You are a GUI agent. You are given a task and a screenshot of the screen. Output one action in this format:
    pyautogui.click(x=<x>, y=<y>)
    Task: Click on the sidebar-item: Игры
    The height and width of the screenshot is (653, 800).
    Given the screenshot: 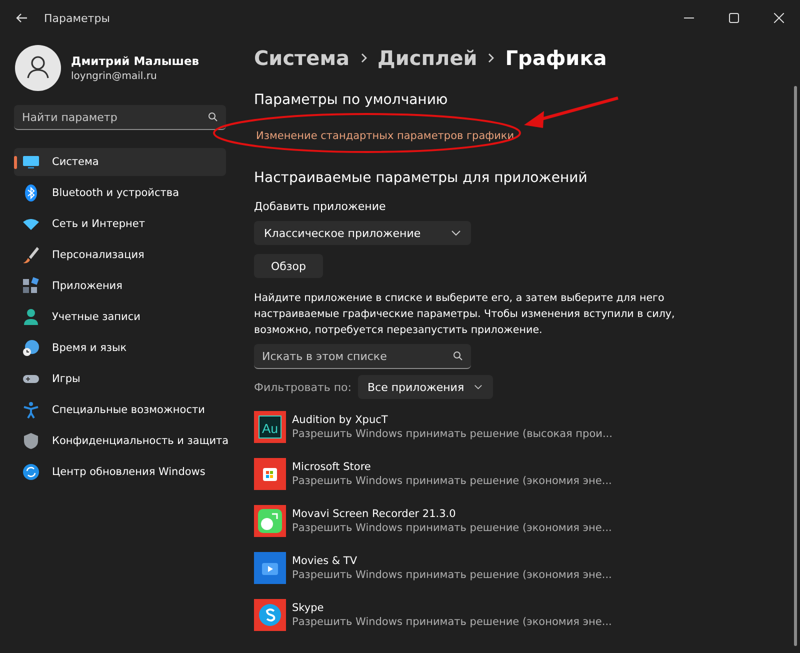 What is the action you would take?
    pyautogui.click(x=120, y=379)
    